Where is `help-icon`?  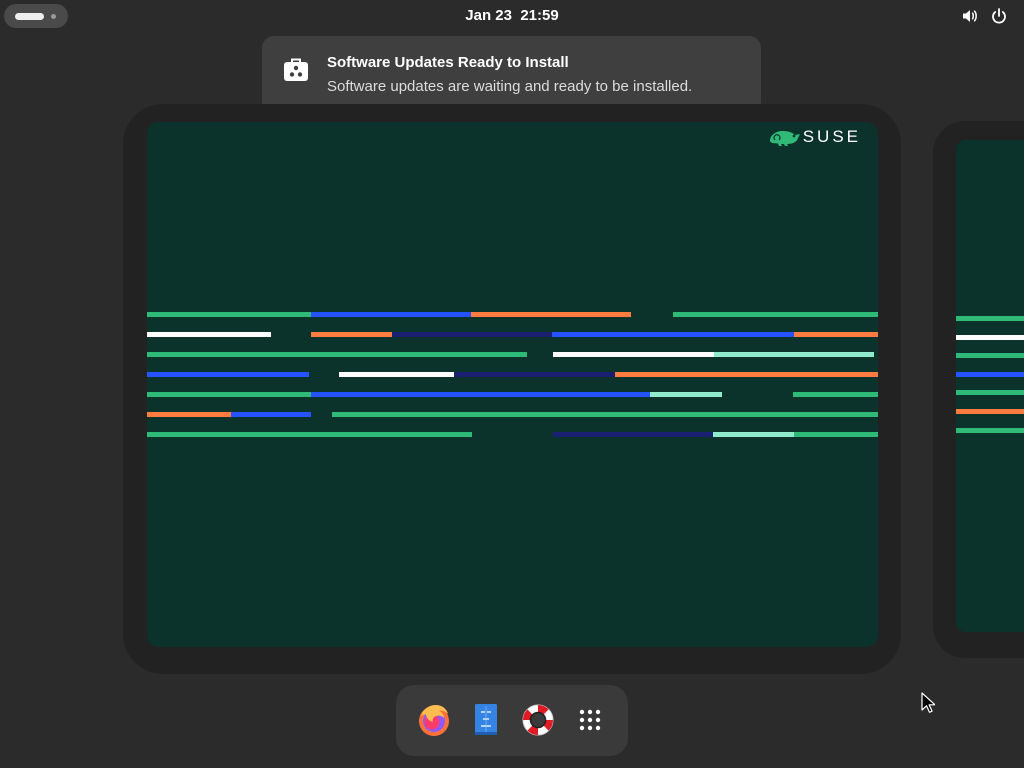
help-icon is located at coordinates (538, 720).